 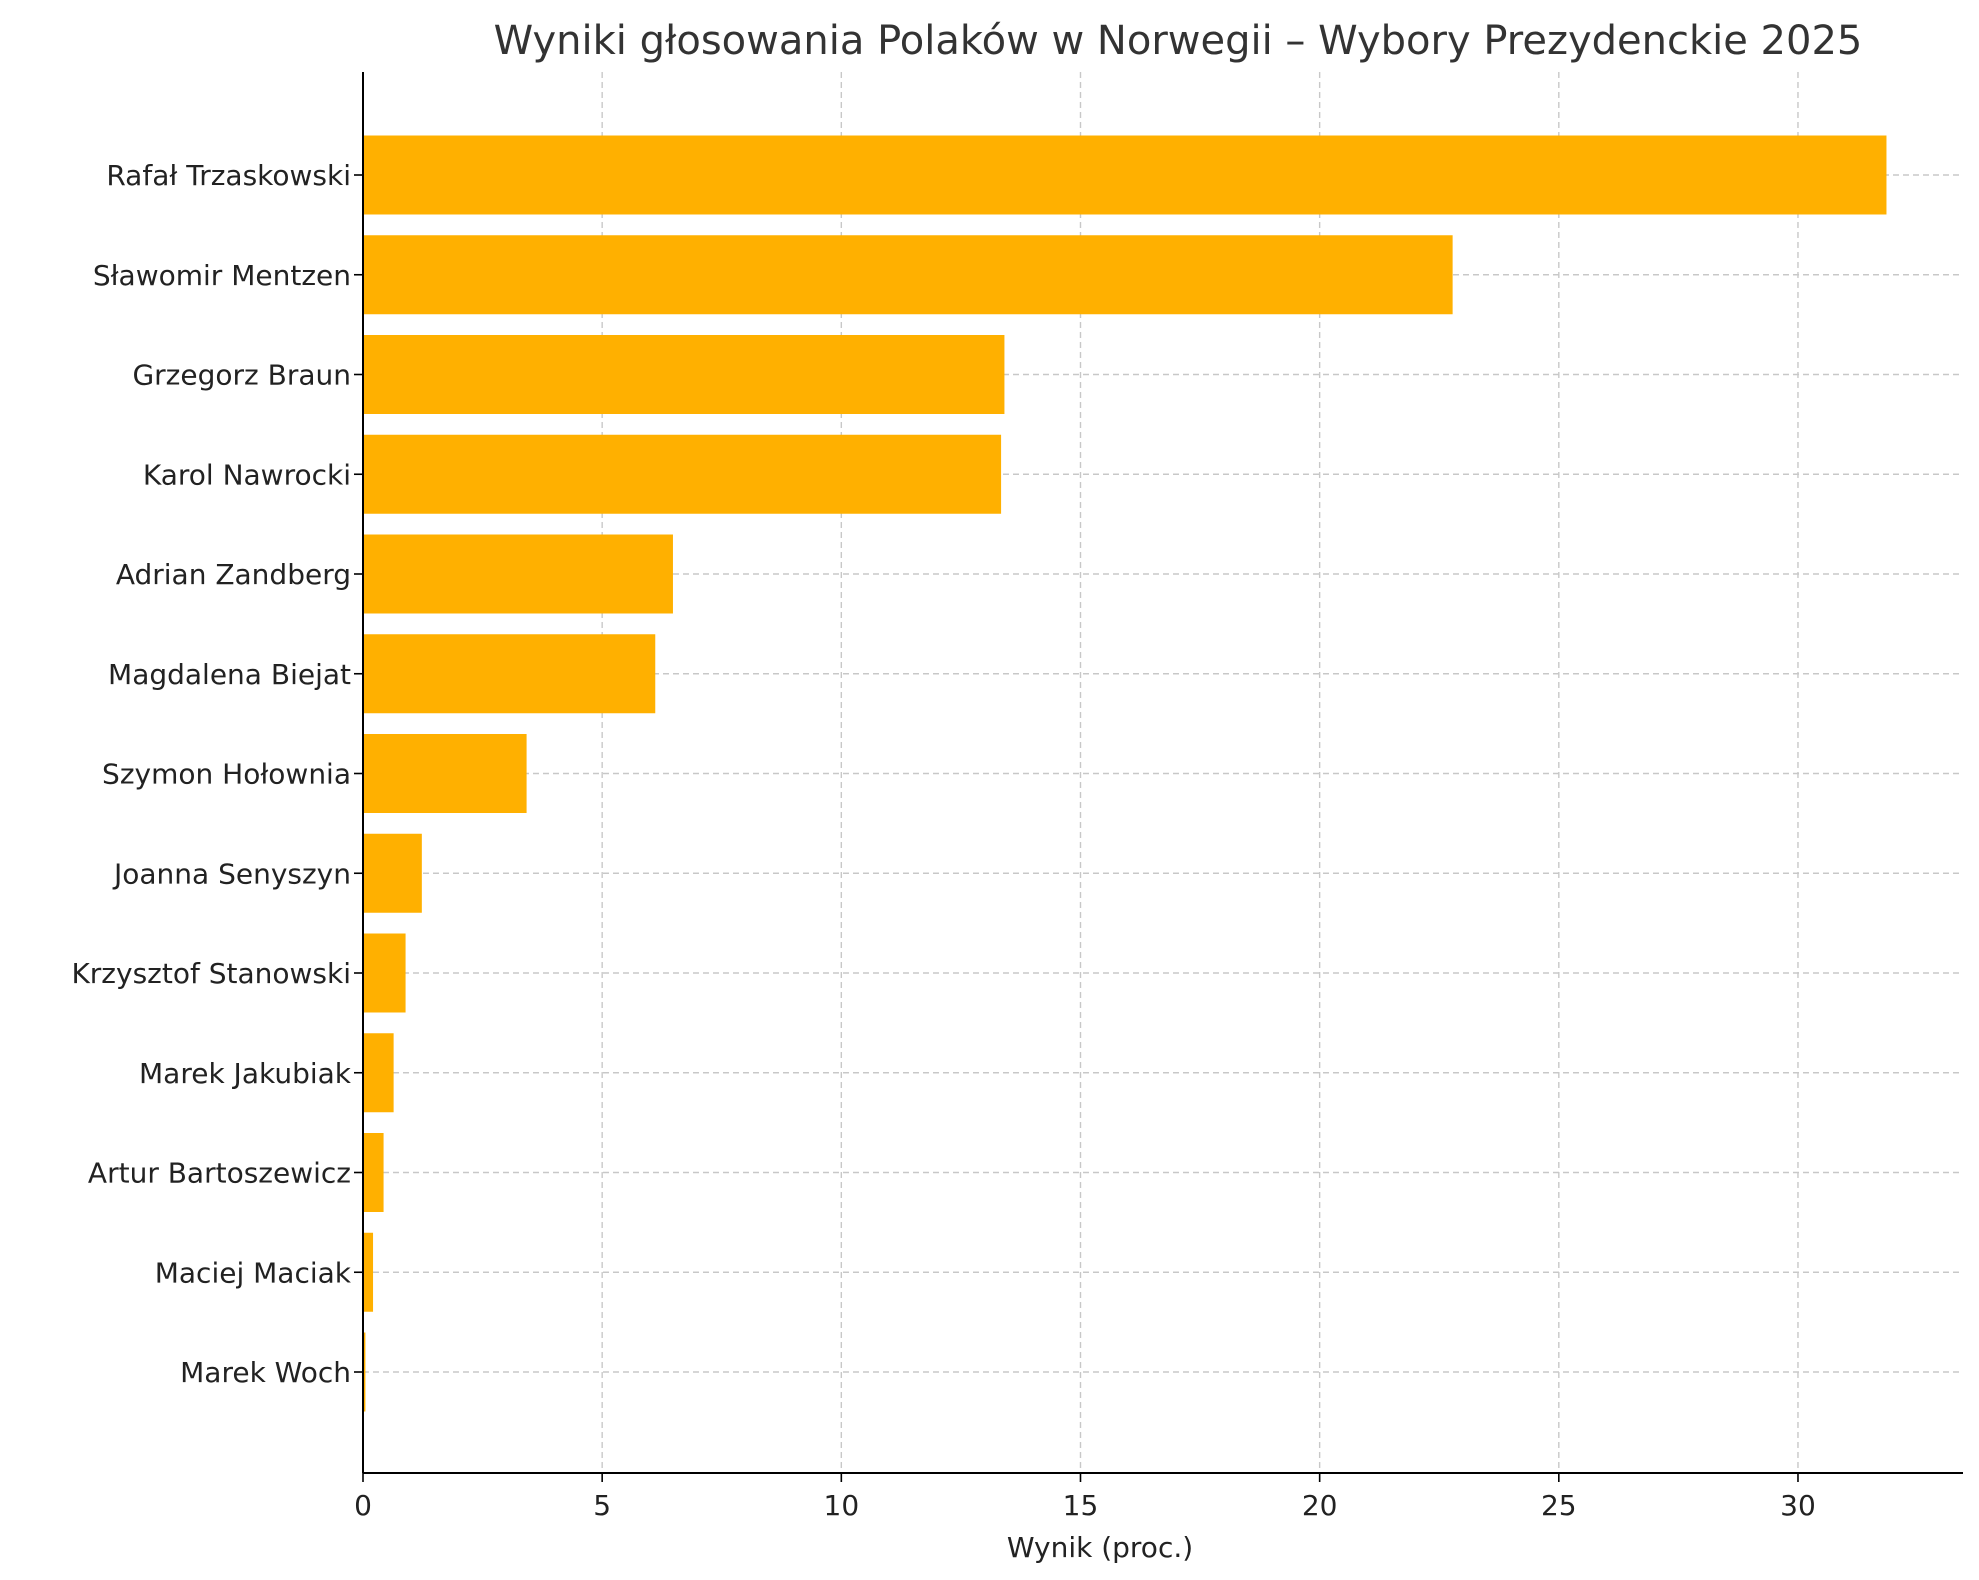 I want to click on x-tick-label: 0, so click(x=363, y=1505).